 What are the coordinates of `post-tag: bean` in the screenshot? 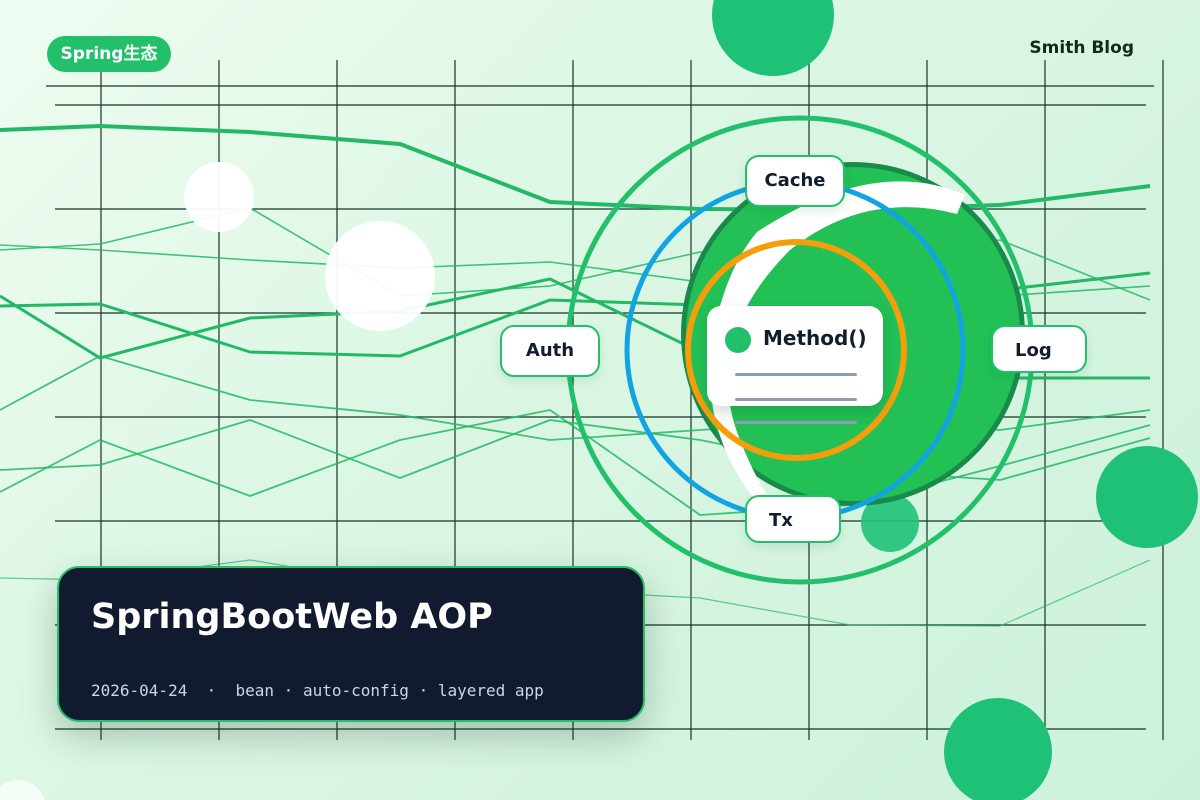 It's located at (255, 690).